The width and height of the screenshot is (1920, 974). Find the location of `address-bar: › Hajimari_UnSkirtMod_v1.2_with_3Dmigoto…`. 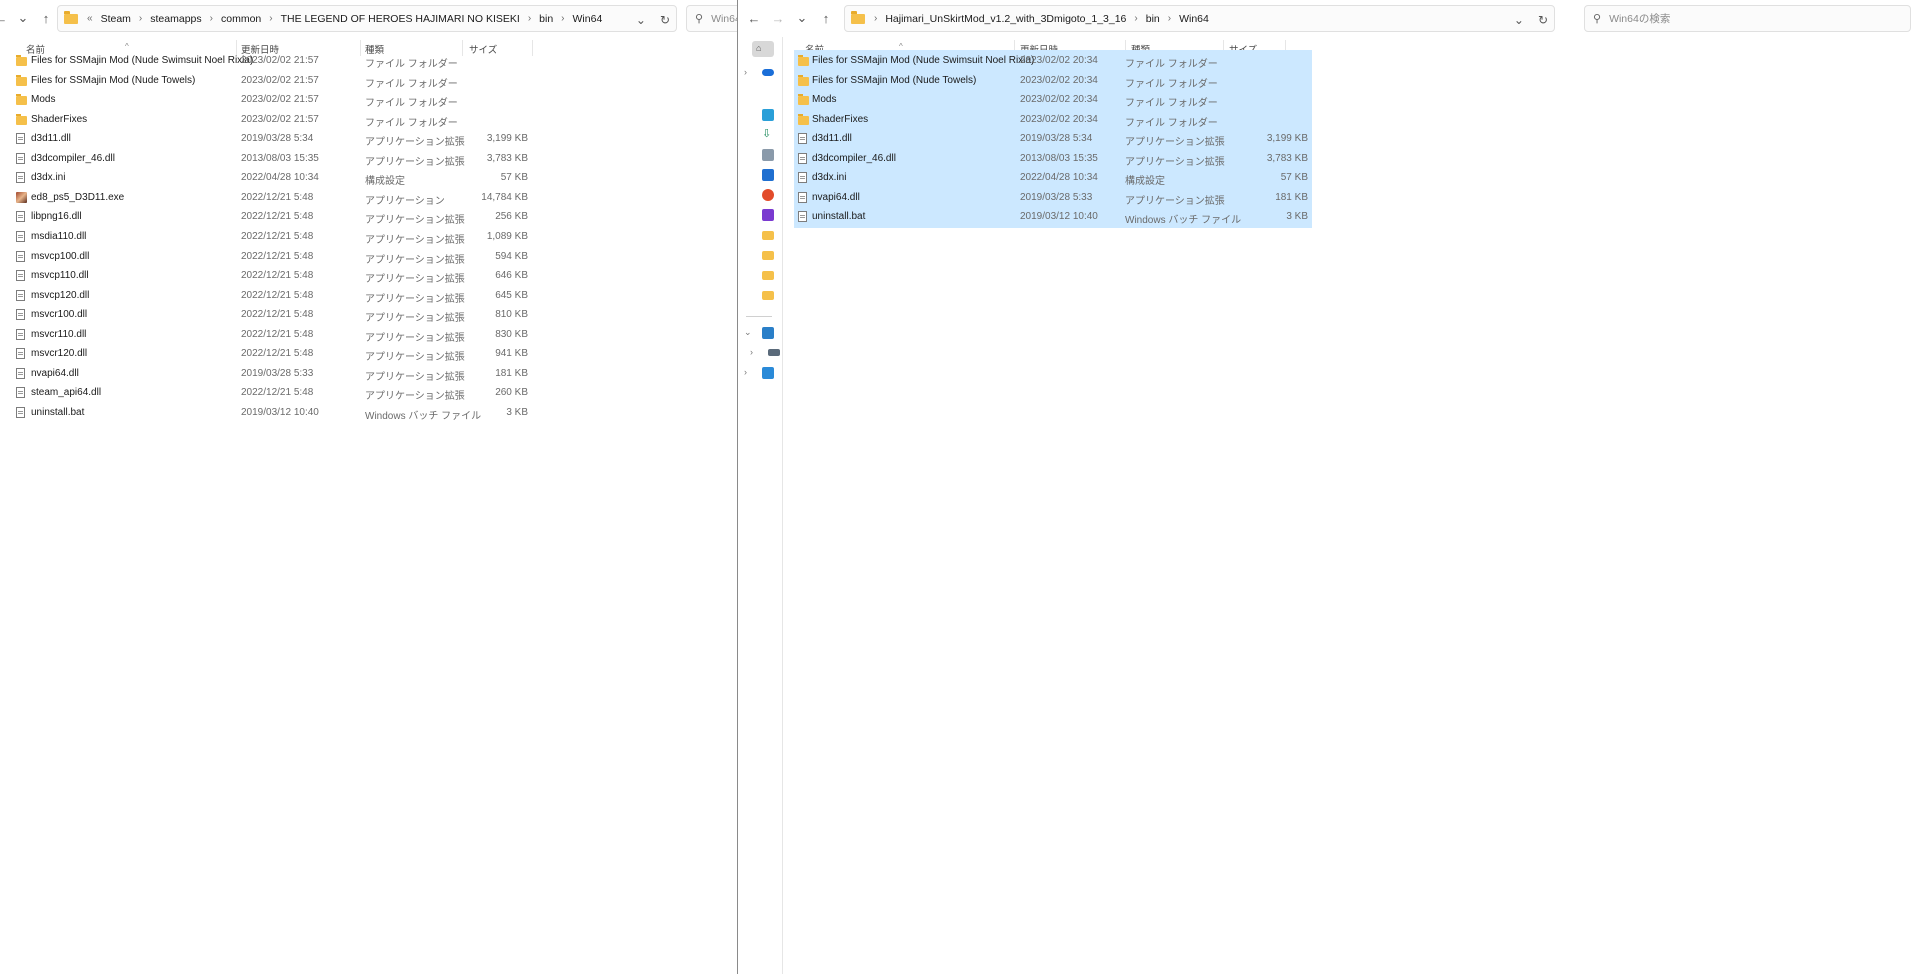

address-bar: › Hajimari_UnSkirtMod_v1.2_with_3Dmigoto… is located at coordinates (1199, 18).